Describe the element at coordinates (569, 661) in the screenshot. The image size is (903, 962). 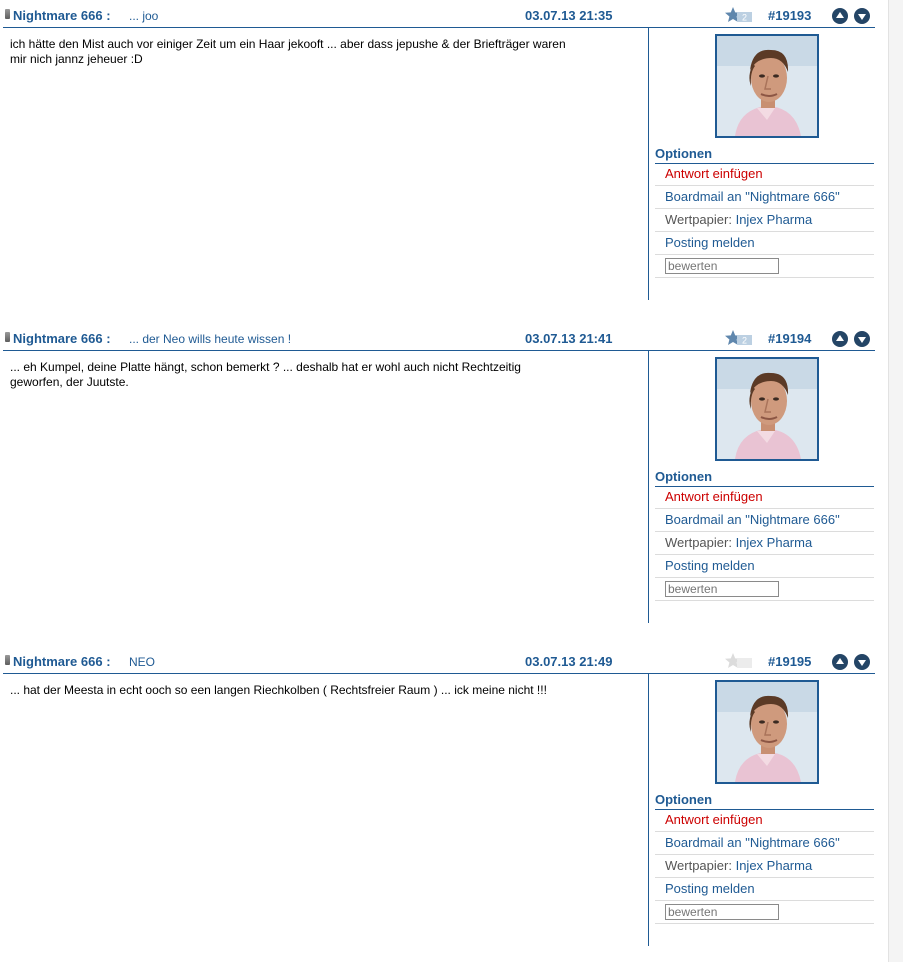
I see `post-date: 03.07.13 21:49` at that location.